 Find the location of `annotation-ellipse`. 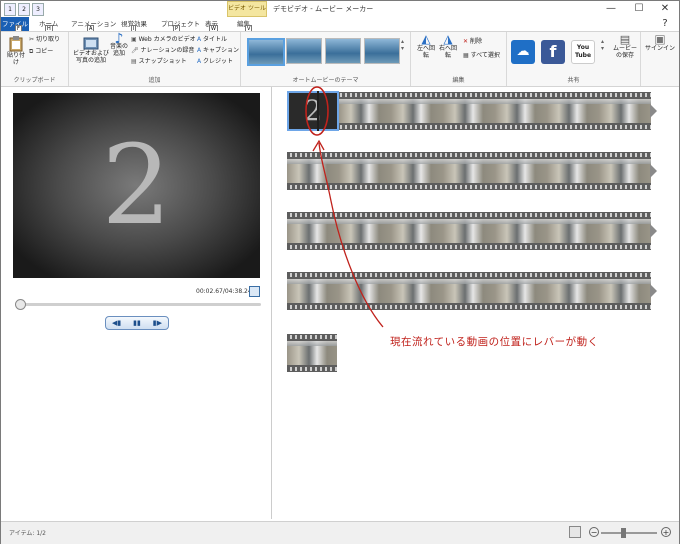

annotation-ellipse is located at coordinates (317, 111).